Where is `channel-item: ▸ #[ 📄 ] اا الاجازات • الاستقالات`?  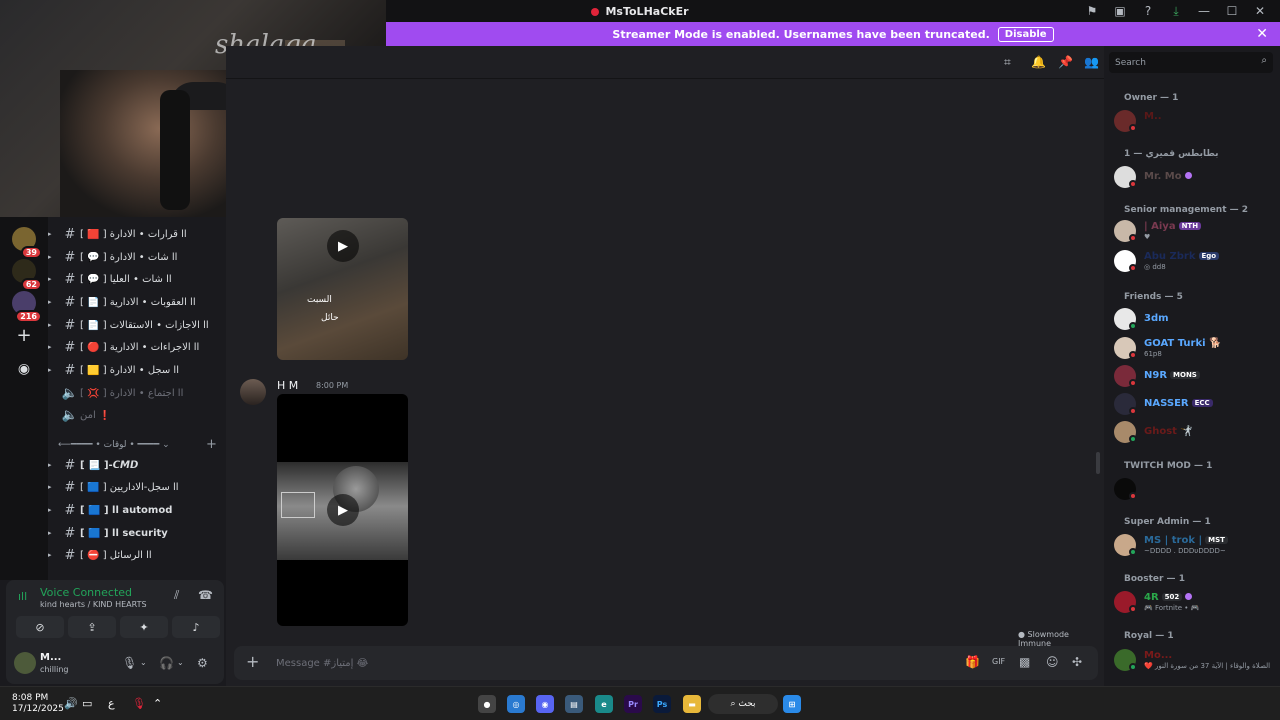
channel-item: ▸ #[ 📄 ] اا الاجازات • الاستقالات is located at coordinates (137, 325).